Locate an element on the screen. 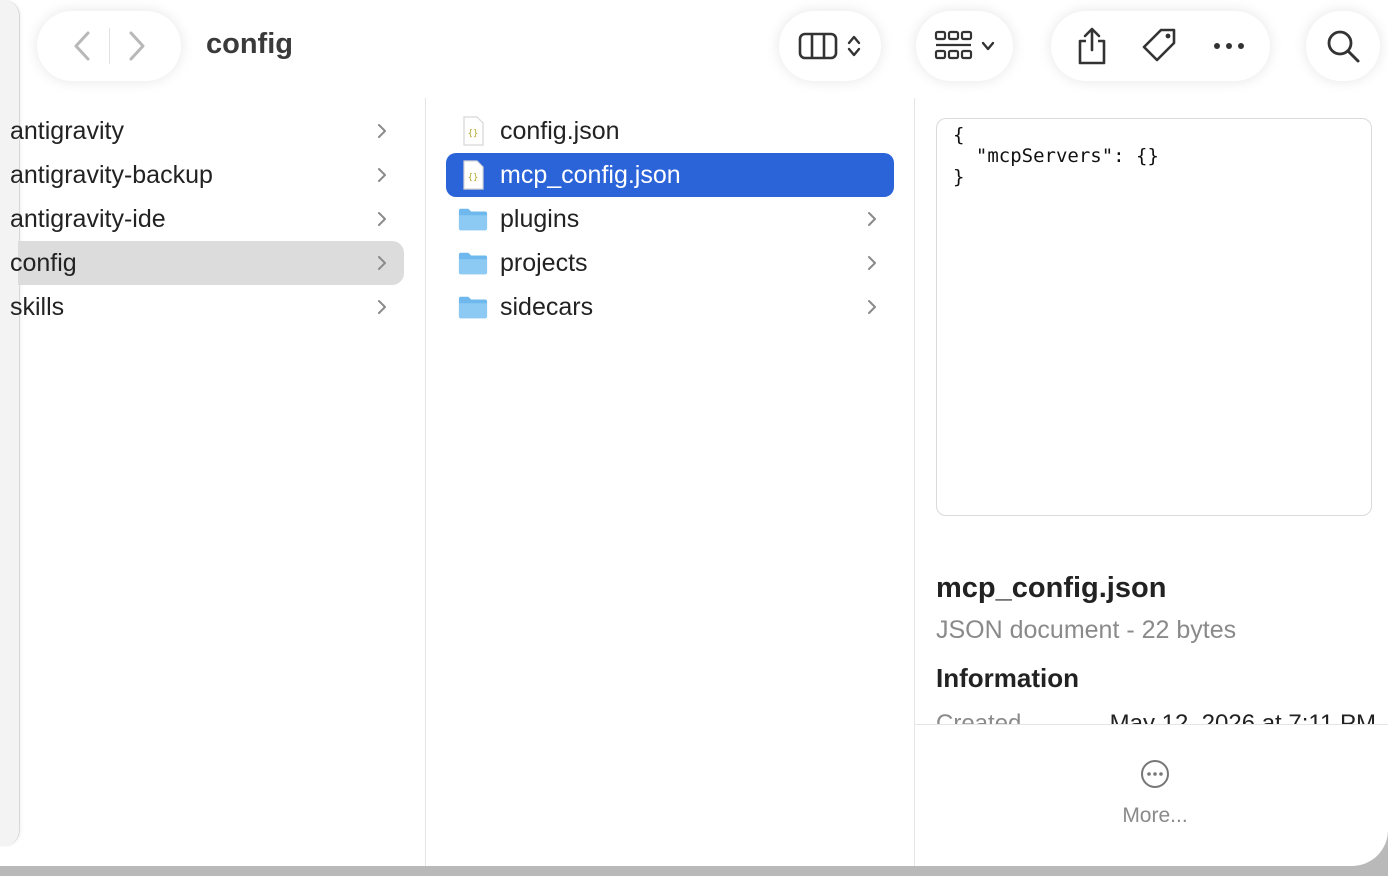  nav-separator is located at coordinates (109, 46).